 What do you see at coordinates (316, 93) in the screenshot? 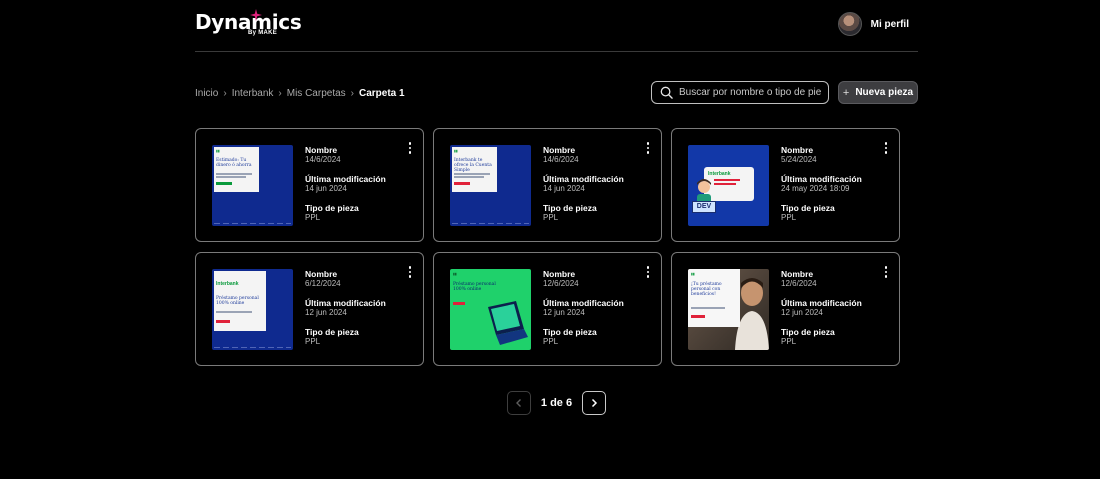
I see `breadcrumb-item-mis-carpetas: Mis Carpetas` at bounding box center [316, 93].